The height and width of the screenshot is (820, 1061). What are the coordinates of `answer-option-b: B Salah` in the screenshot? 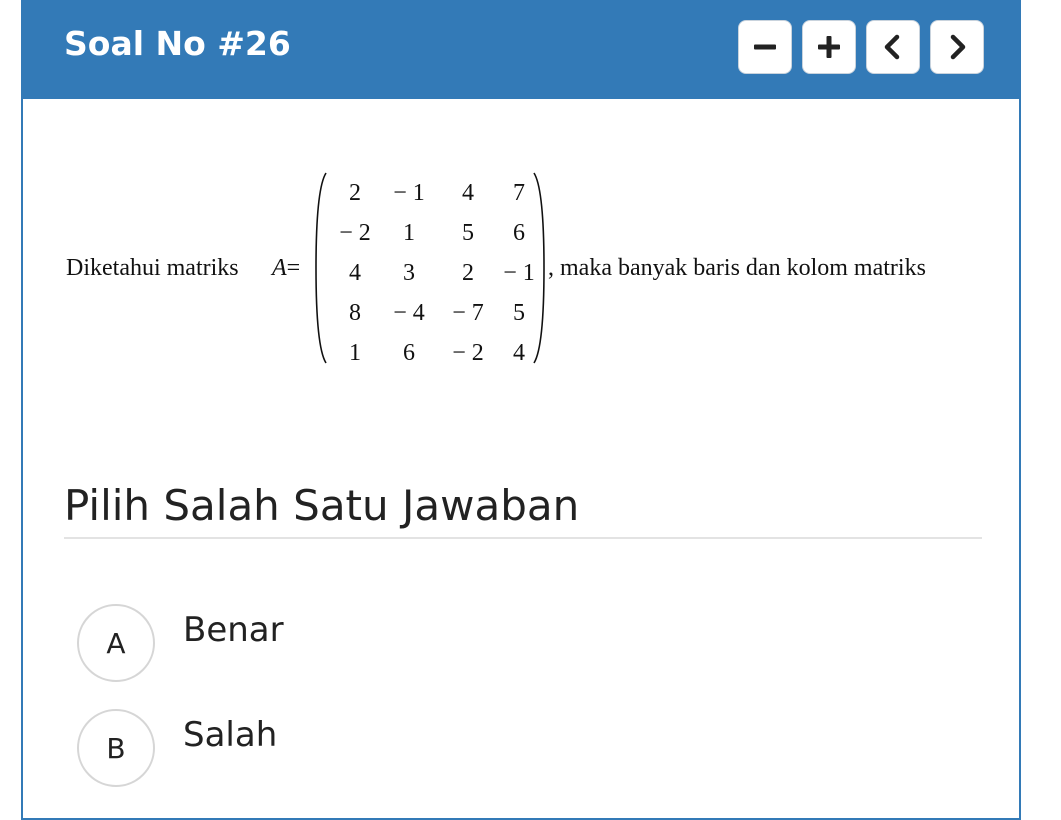 It's located at (477, 749).